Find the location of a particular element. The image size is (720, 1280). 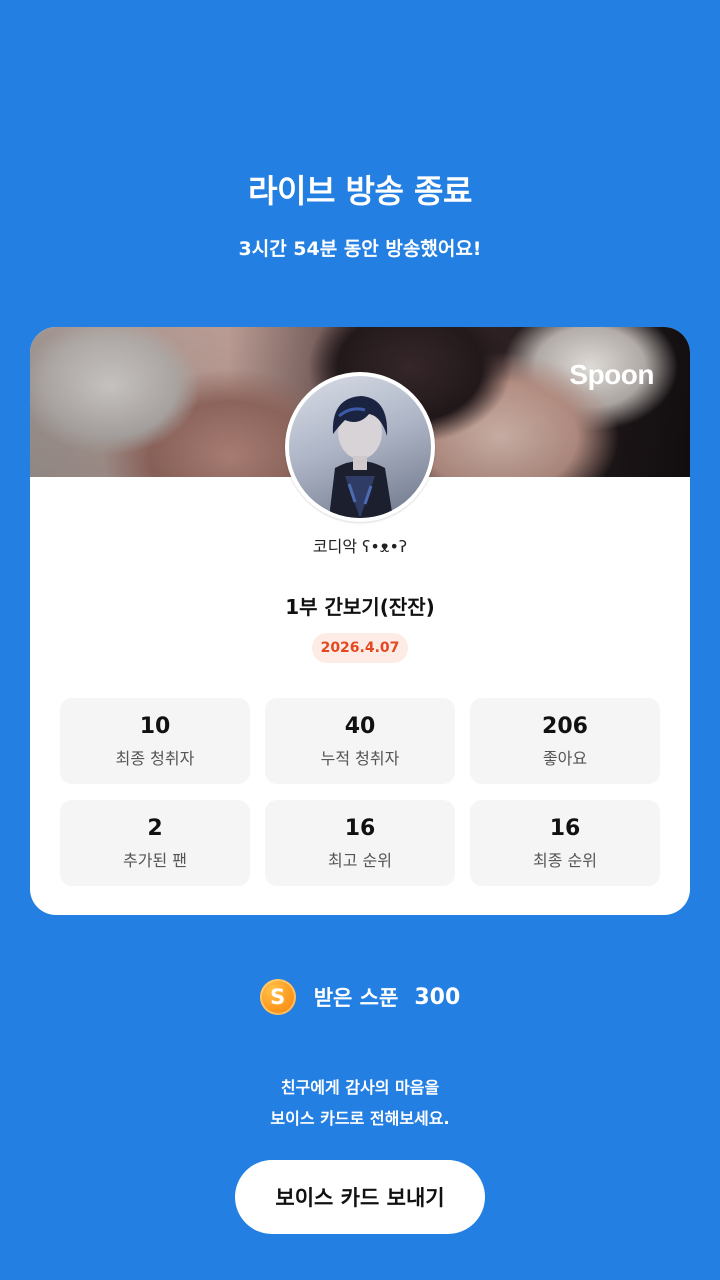

thanks-message-line2: 보이스 카드로 전해보세요. is located at coordinates (360, 1118).